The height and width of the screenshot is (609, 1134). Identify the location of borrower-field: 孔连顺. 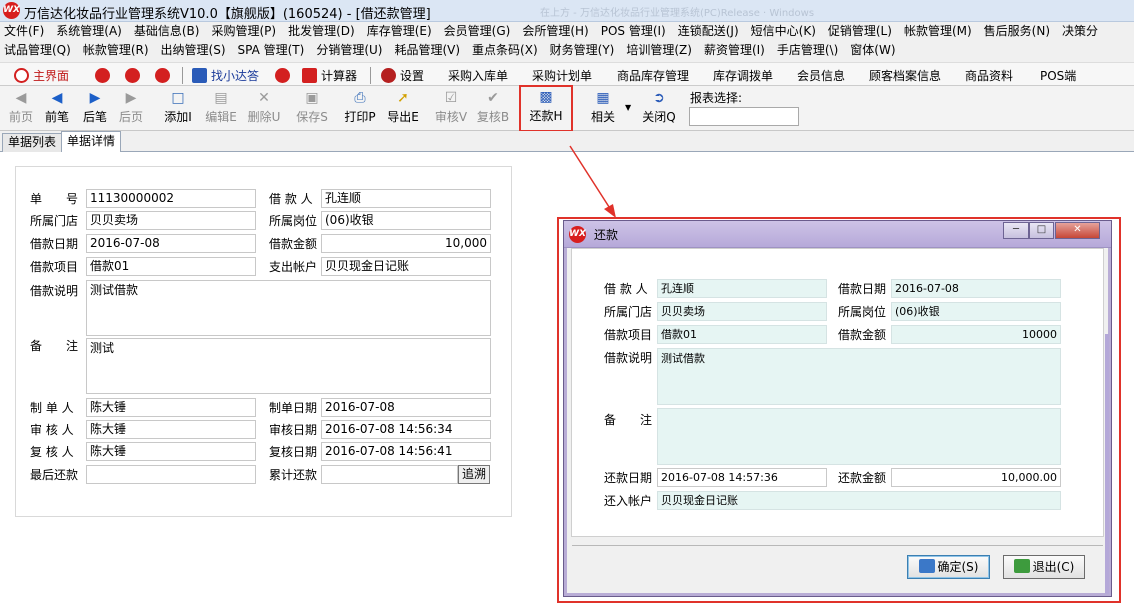
(406, 198).